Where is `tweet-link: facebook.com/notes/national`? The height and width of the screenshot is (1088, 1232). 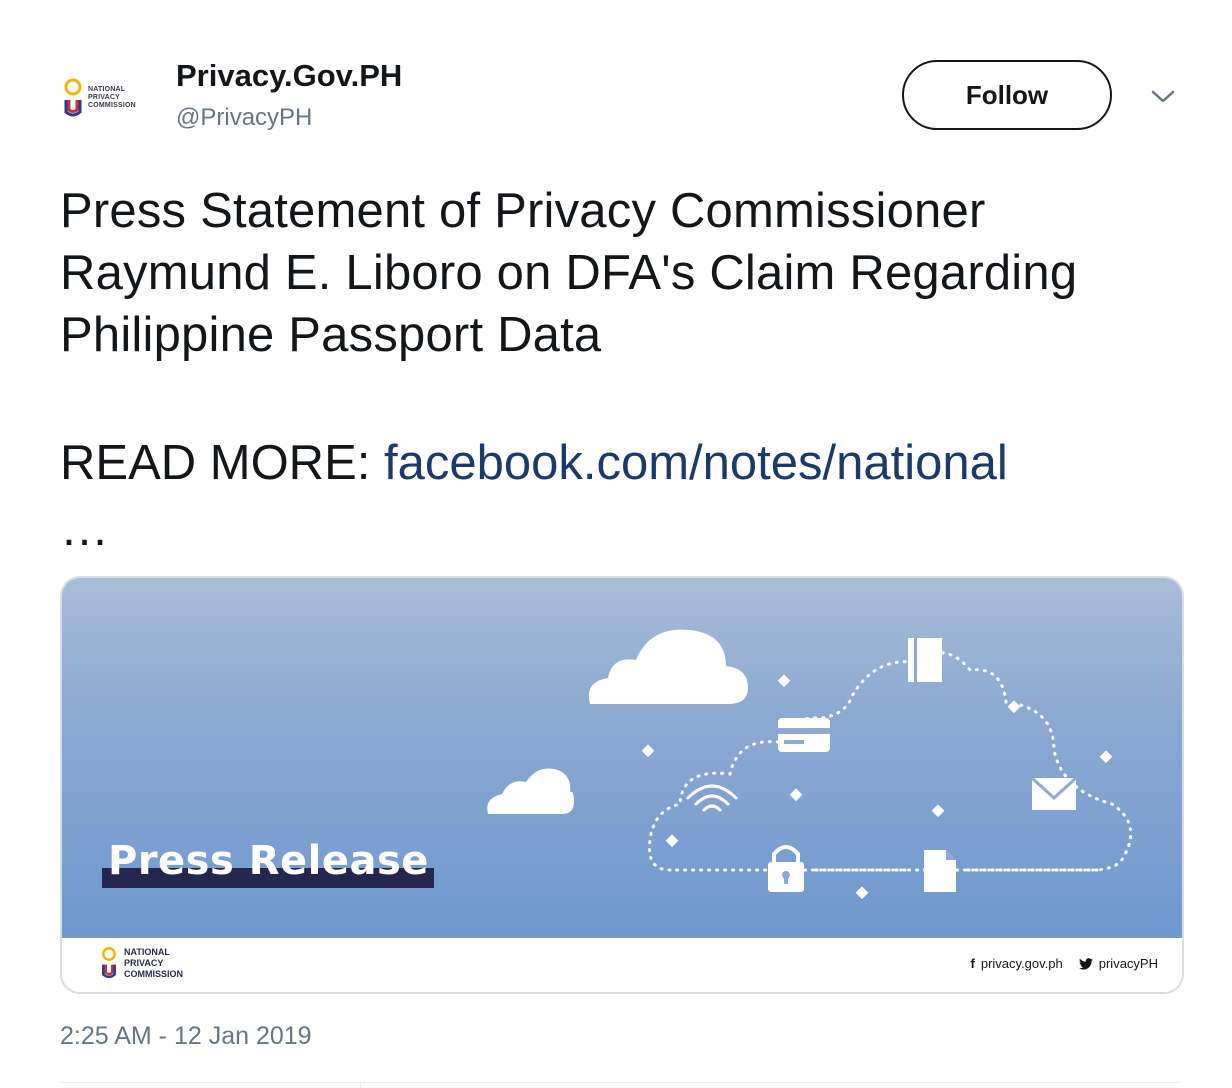 tweet-link: facebook.com/notes/national is located at coordinates (696, 463).